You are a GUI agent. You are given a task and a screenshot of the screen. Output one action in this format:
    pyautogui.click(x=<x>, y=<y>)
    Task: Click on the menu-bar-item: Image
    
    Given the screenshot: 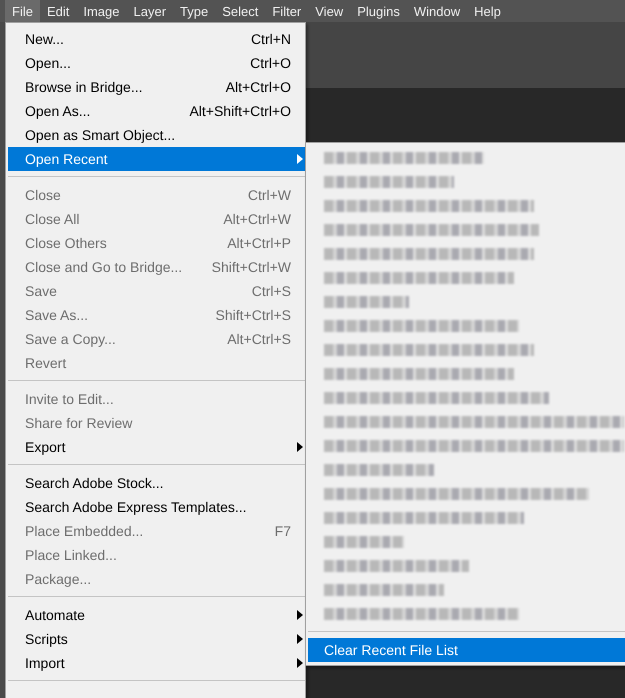 What is the action you would take?
    pyautogui.click(x=101, y=11)
    